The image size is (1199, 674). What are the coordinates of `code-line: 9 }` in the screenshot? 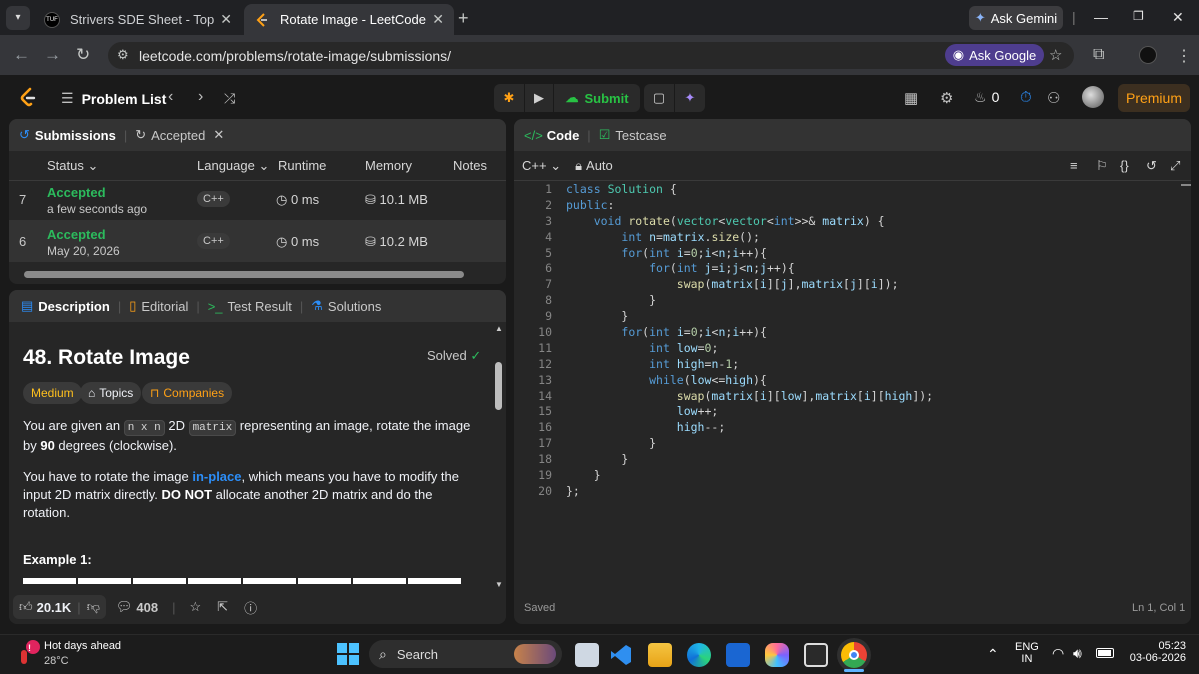 It's located at (852, 316).